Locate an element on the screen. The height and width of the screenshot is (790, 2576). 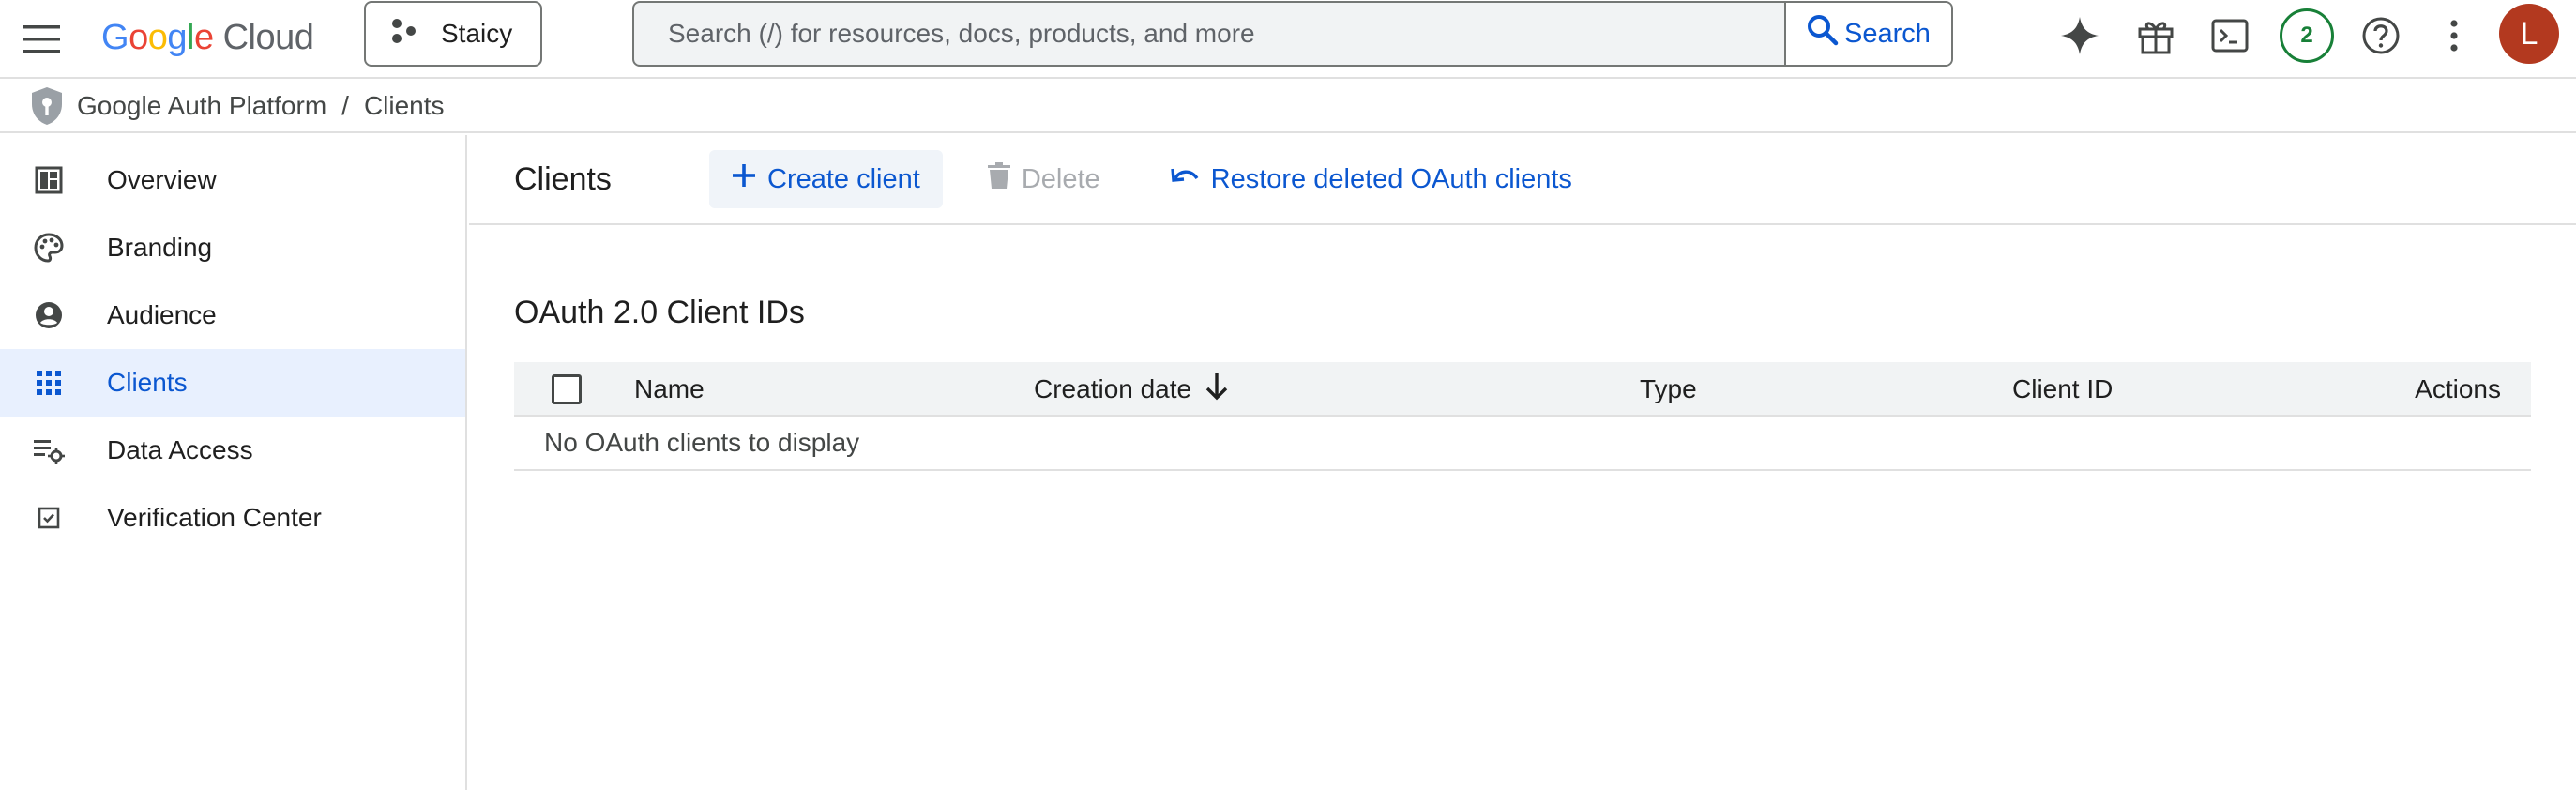
column-header-actions: Actions is located at coordinates (2458, 388).